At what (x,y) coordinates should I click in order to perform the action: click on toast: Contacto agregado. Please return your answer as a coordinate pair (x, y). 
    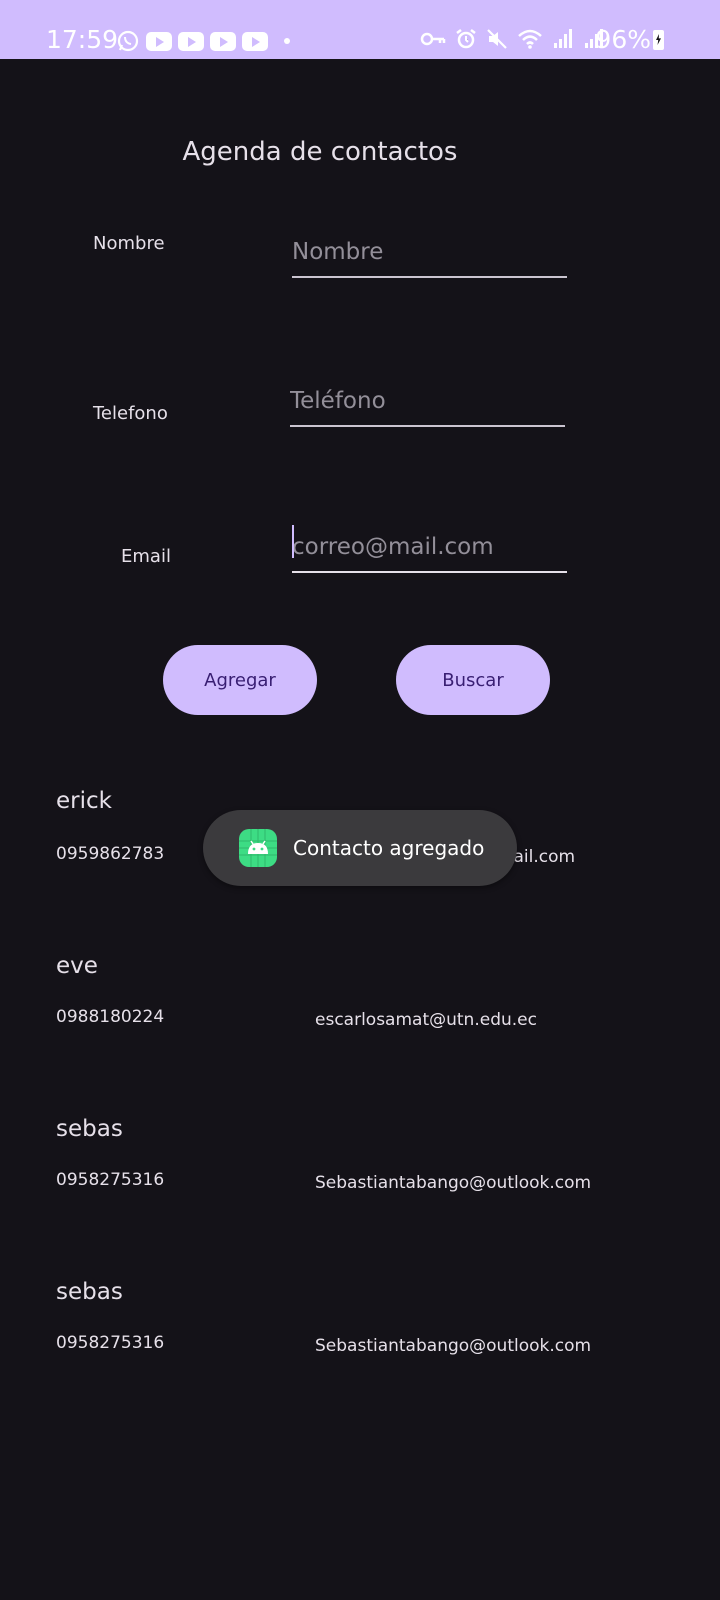
    Looking at the image, I should click on (360, 848).